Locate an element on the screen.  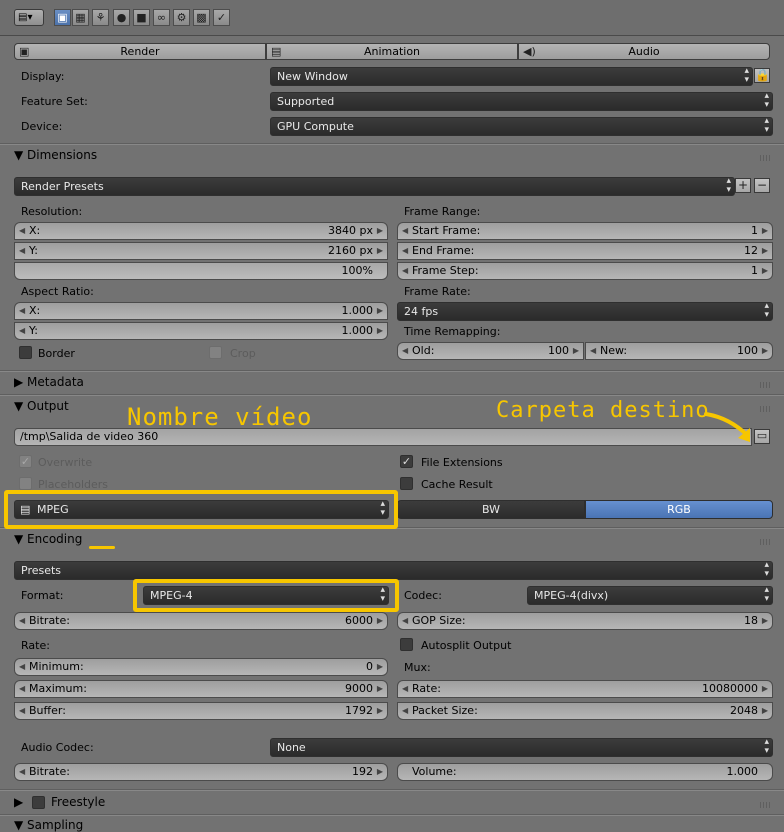
border-label: Border is located at coordinates (56, 353).